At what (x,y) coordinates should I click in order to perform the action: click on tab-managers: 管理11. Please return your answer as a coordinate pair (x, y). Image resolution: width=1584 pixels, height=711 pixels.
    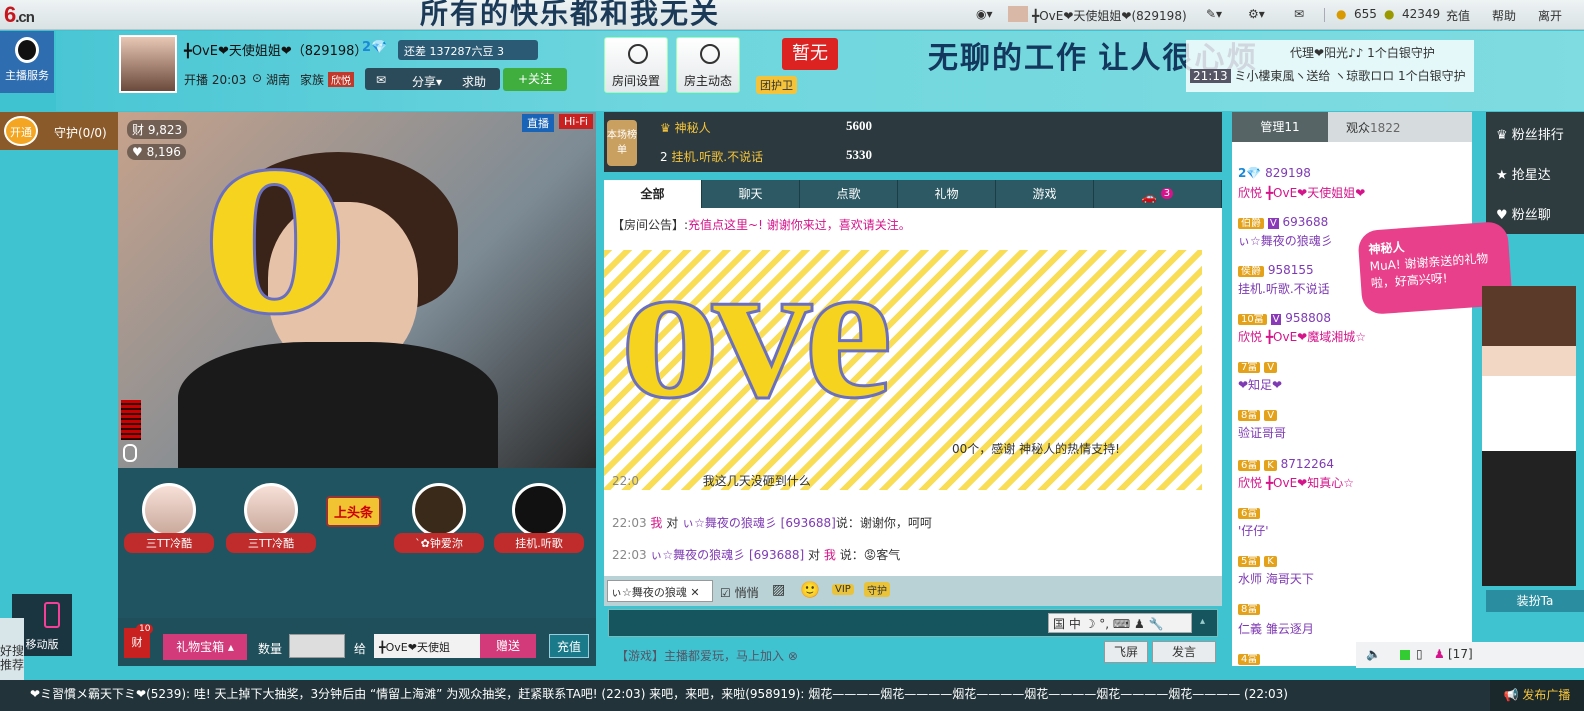
    Looking at the image, I should click on (1280, 127).